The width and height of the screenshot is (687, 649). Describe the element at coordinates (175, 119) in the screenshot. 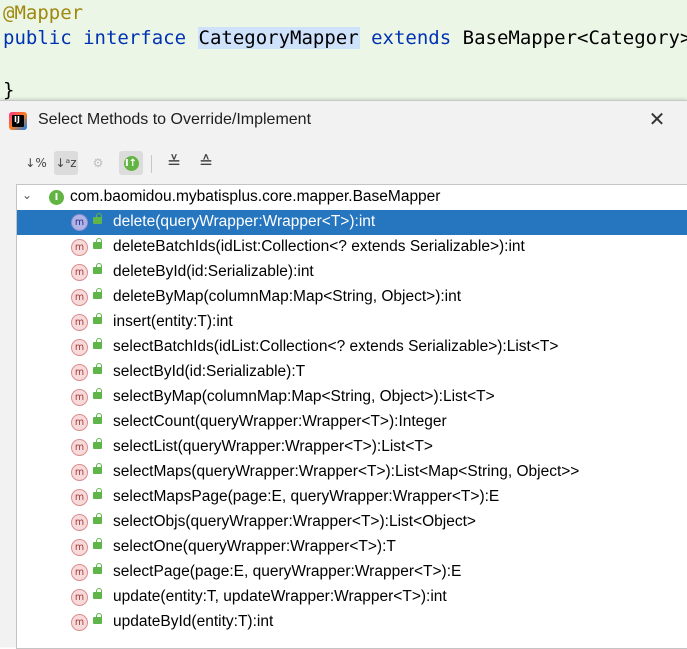

I see `dialog-title: Select Methods to Override/Implement` at that location.